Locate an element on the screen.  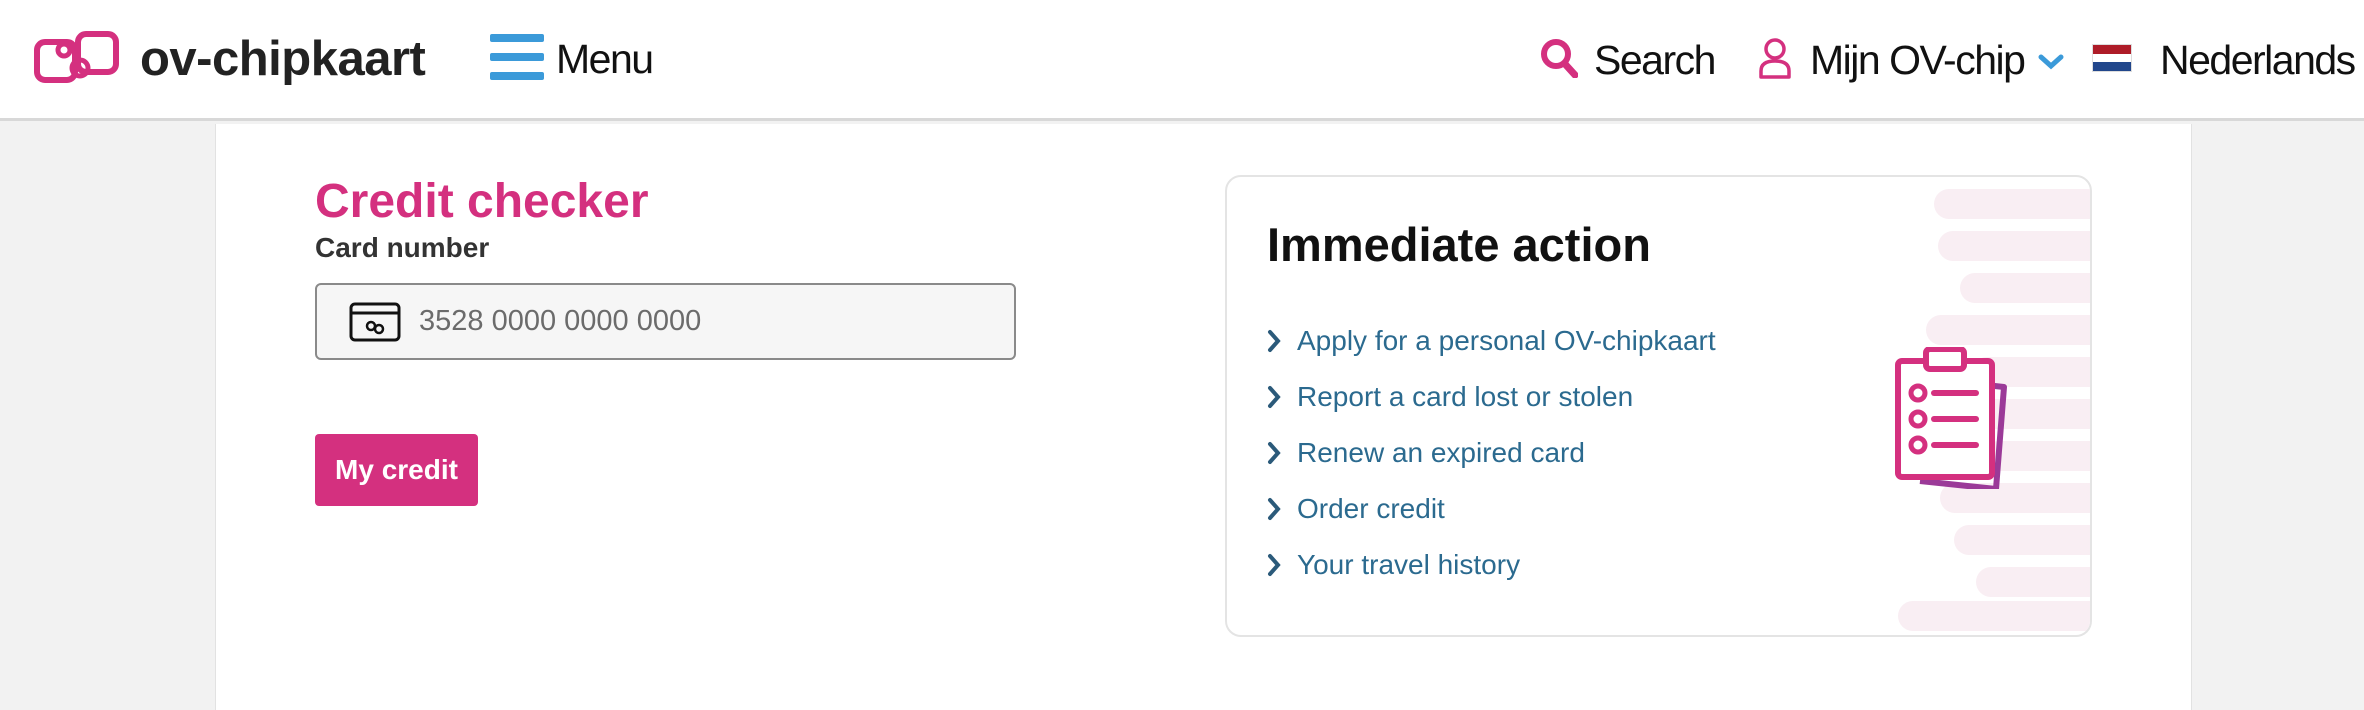
search-label: Search is located at coordinates (1655, 59).